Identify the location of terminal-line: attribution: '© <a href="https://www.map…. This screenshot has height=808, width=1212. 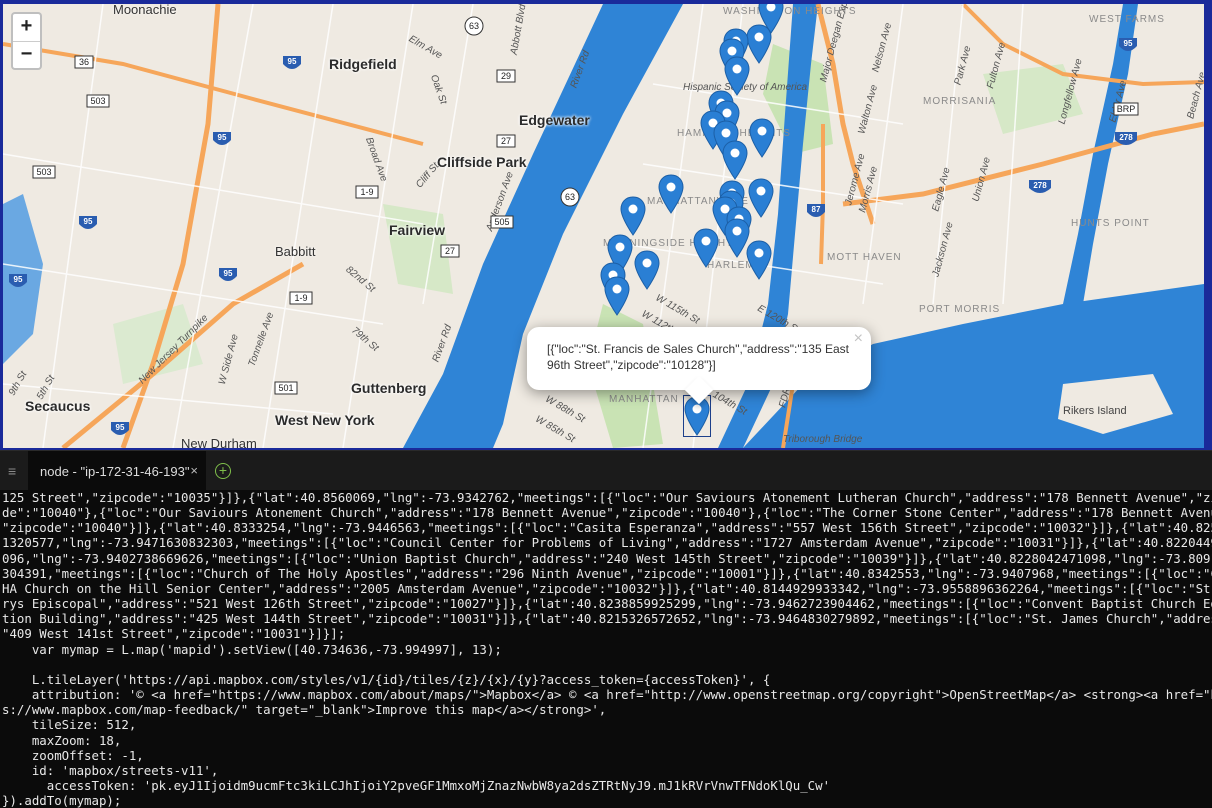
(607, 695).